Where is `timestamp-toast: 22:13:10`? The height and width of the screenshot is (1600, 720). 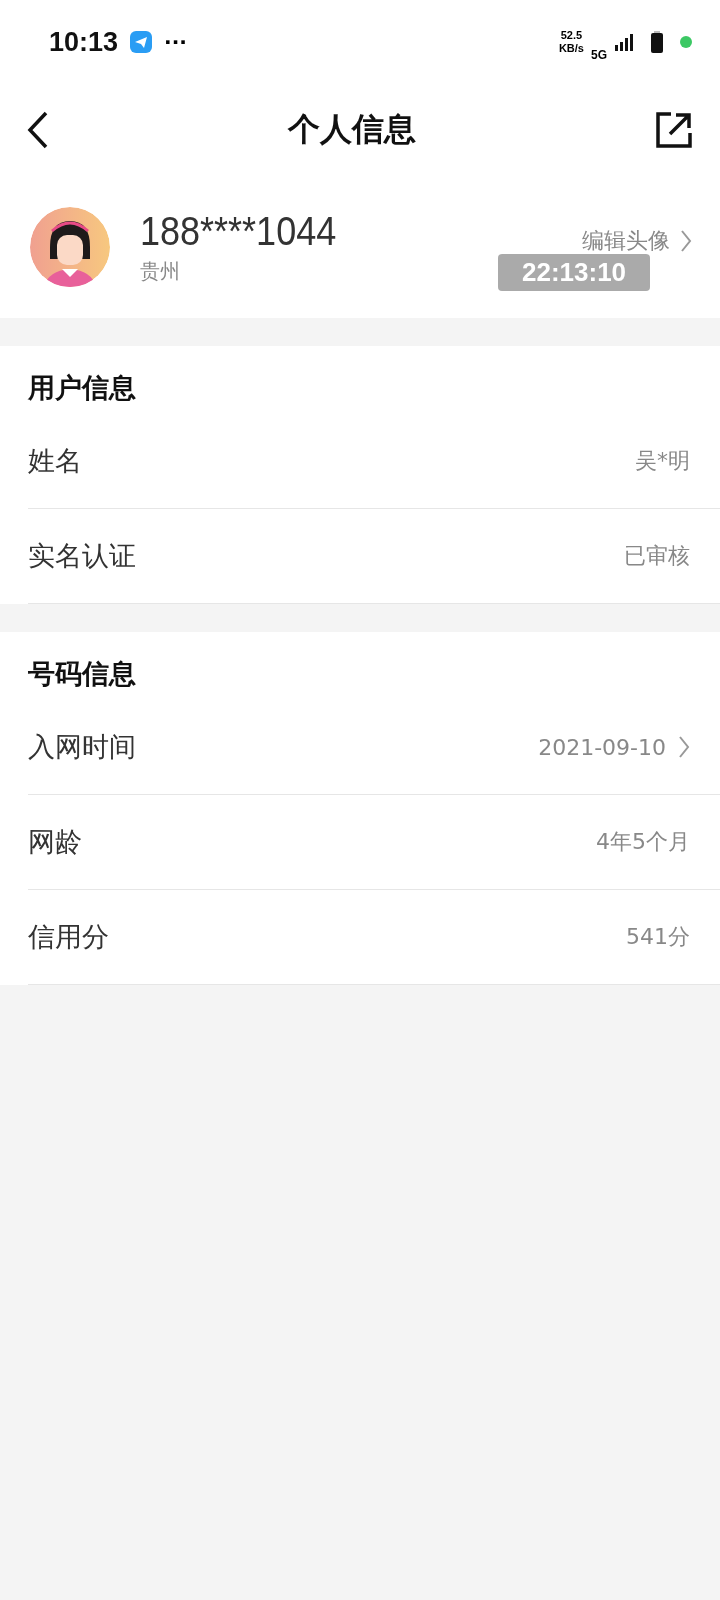
timestamp-toast: 22:13:10 is located at coordinates (574, 272).